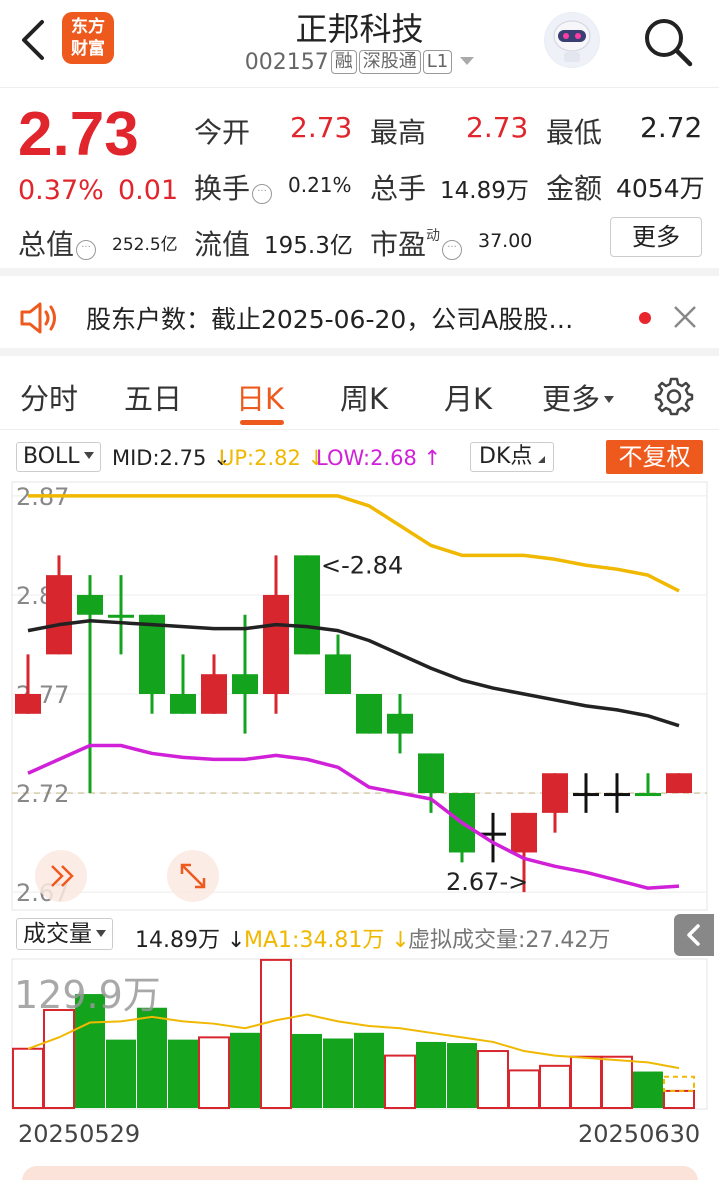  What do you see at coordinates (668, 42) in the screenshot?
I see `search-icon` at bounding box center [668, 42].